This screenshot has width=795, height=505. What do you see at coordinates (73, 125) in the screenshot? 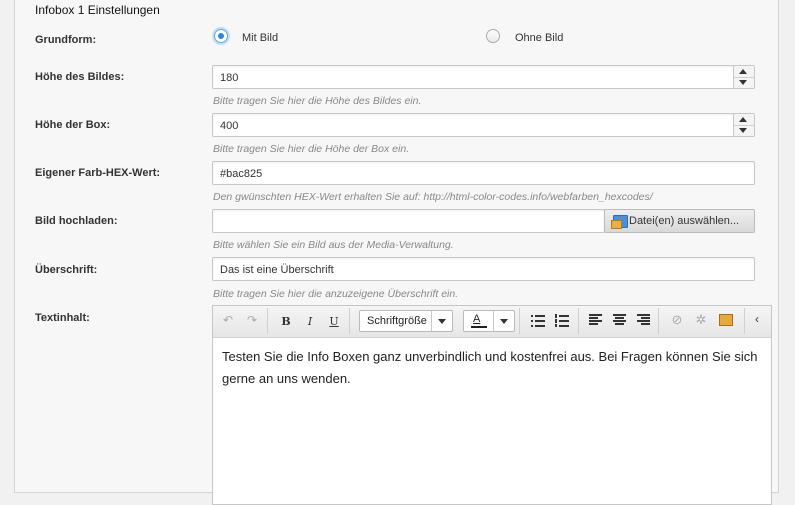
I see `hoehe-box-label: Höhe der Box:` at bounding box center [73, 125].